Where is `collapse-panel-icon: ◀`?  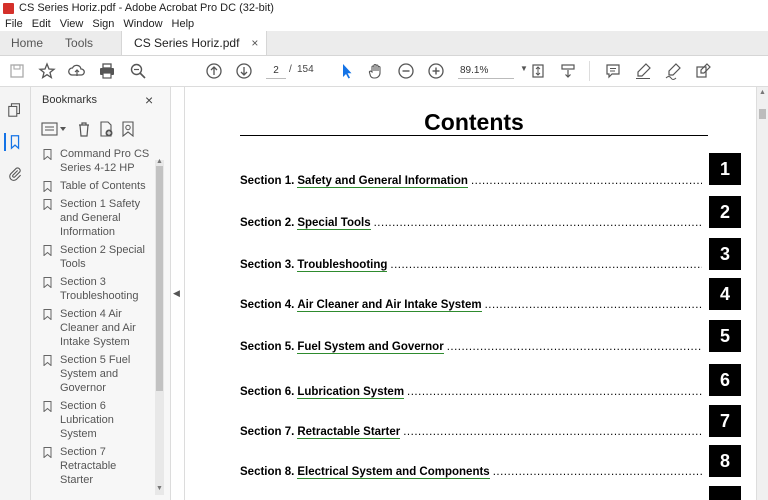
collapse-panel-icon: ◀ is located at coordinates (176, 293).